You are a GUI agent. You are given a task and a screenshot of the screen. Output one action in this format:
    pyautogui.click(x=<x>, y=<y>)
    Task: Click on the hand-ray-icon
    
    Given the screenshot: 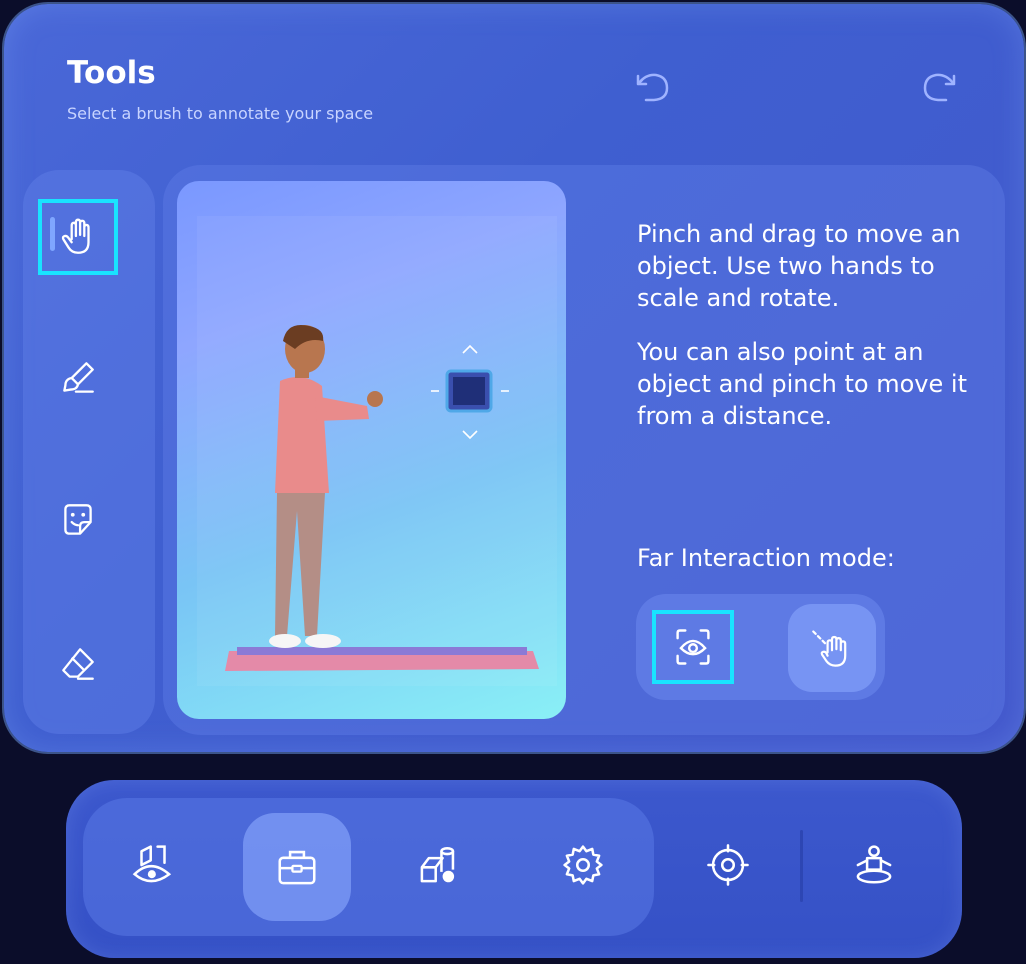 What is the action you would take?
    pyautogui.click(x=829, y=648)
    